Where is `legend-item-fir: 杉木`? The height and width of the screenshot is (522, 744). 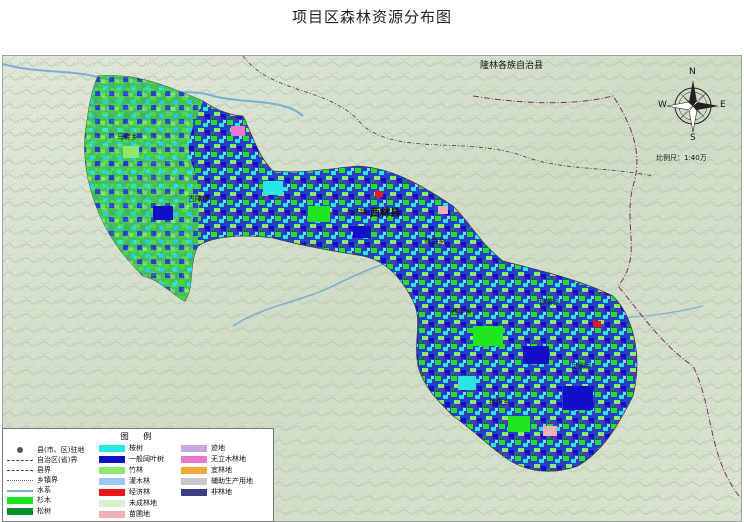
legend-item-fir: 杉木 is located at coordinates (29, 500).